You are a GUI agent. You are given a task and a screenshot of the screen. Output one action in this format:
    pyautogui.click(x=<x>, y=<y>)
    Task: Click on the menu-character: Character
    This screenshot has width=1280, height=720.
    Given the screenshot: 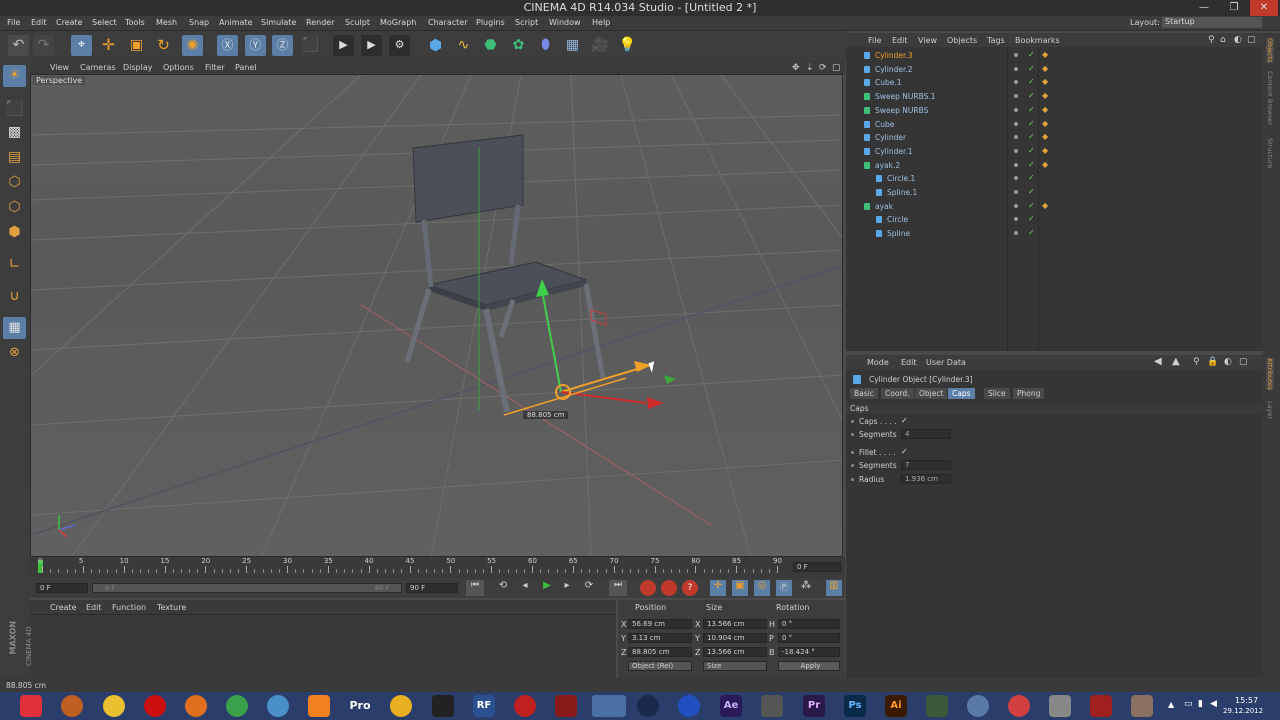 What is the action you would take?
    pyautogui.click(x=448, y=22)
    